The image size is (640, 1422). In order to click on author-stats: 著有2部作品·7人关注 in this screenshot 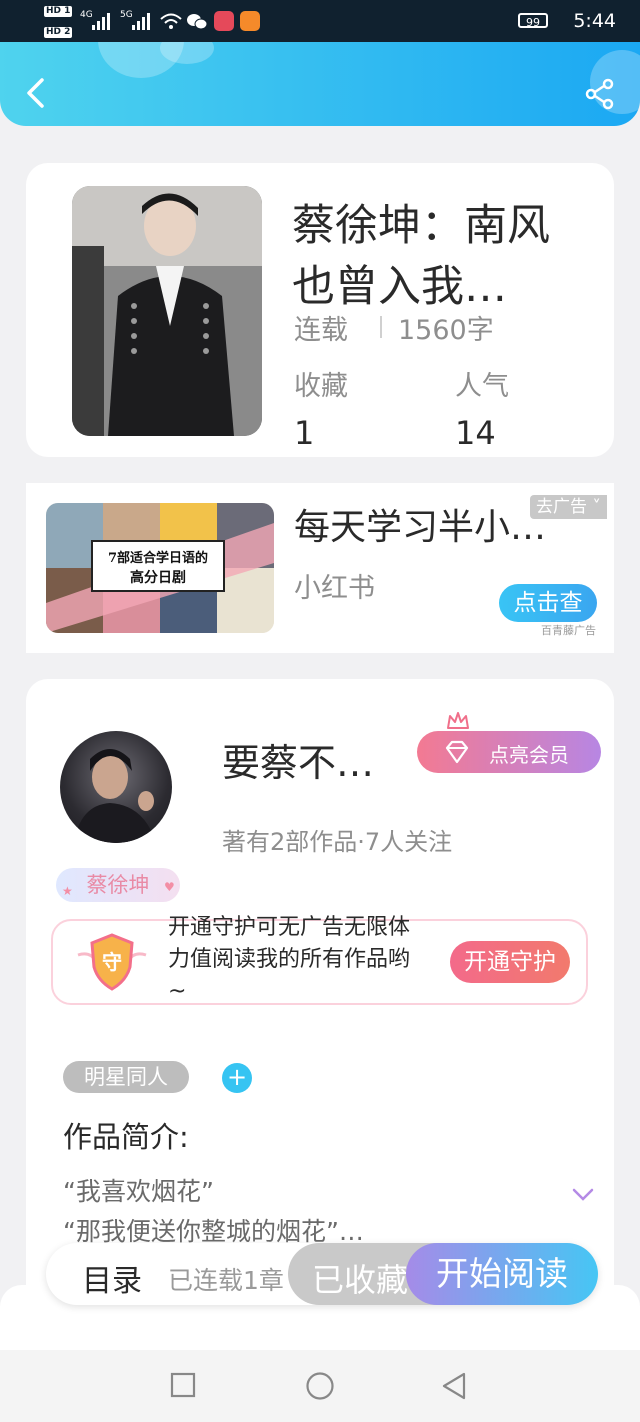, I will do `click(337, 842)`.